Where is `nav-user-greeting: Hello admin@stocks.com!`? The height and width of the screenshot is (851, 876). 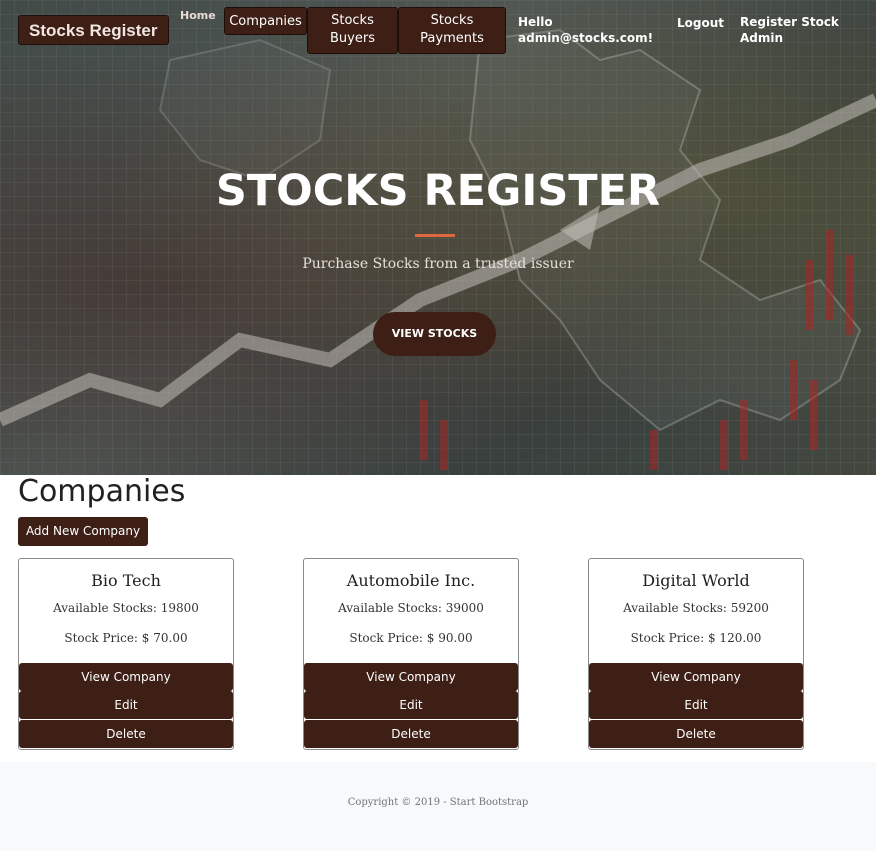 nav-user-greeting: Hello admin@stocks.com! is located at coordinates (585, 30).